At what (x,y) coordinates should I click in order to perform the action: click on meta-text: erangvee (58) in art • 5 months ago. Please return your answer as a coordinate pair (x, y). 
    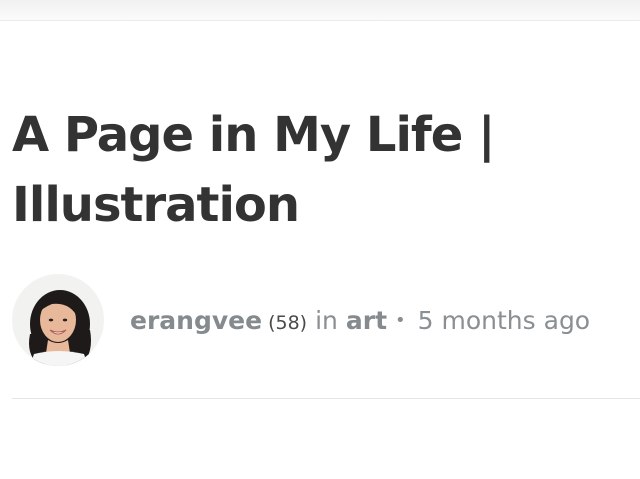
    Looking at the image, I should click on (360, 320).